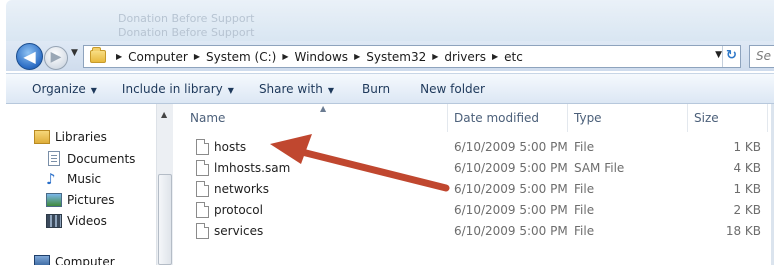 Image resolution: width=774 pixels, height=265 pixels. What do you see at coordinates (42, 137) in the screenshot?
I see `libraries-icon` at bounding box center [42, 137].